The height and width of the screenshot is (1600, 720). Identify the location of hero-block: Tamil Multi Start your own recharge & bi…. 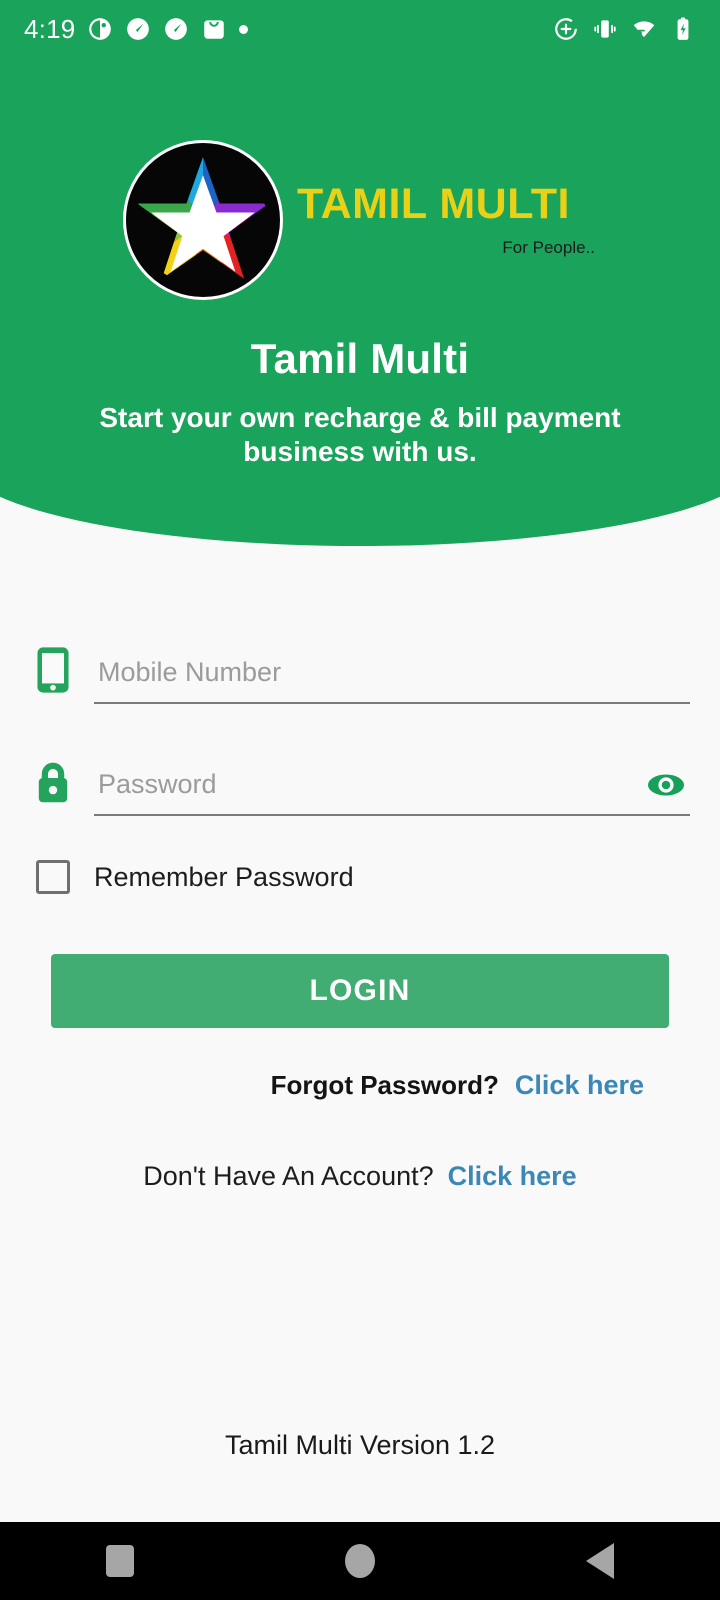
(360, 402).